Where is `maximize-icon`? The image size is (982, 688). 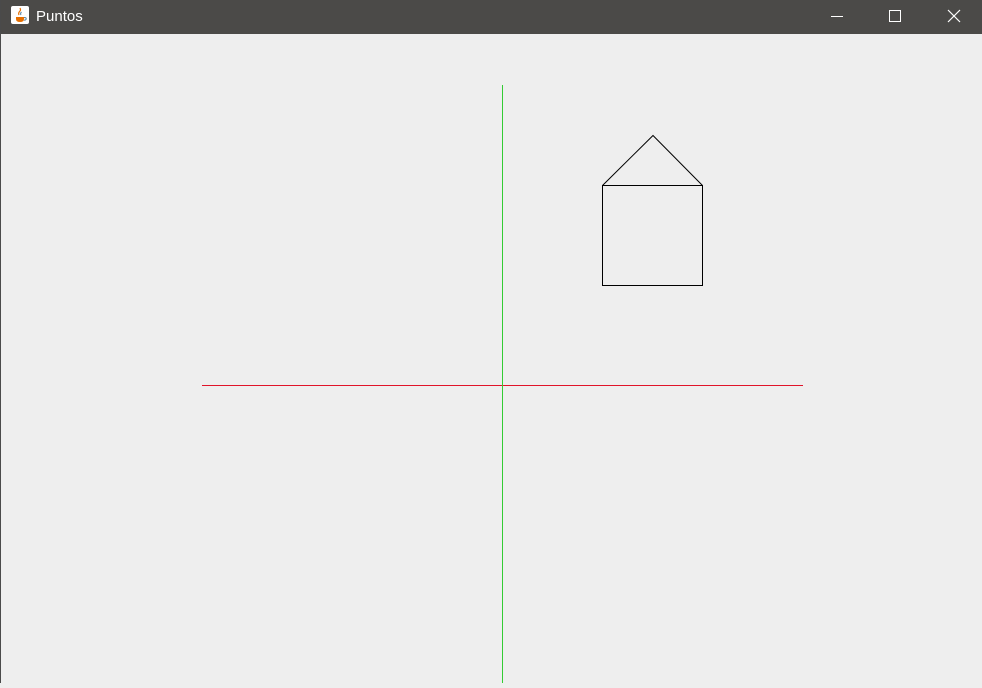
maximize-icon is located at coordinates (895, 16).